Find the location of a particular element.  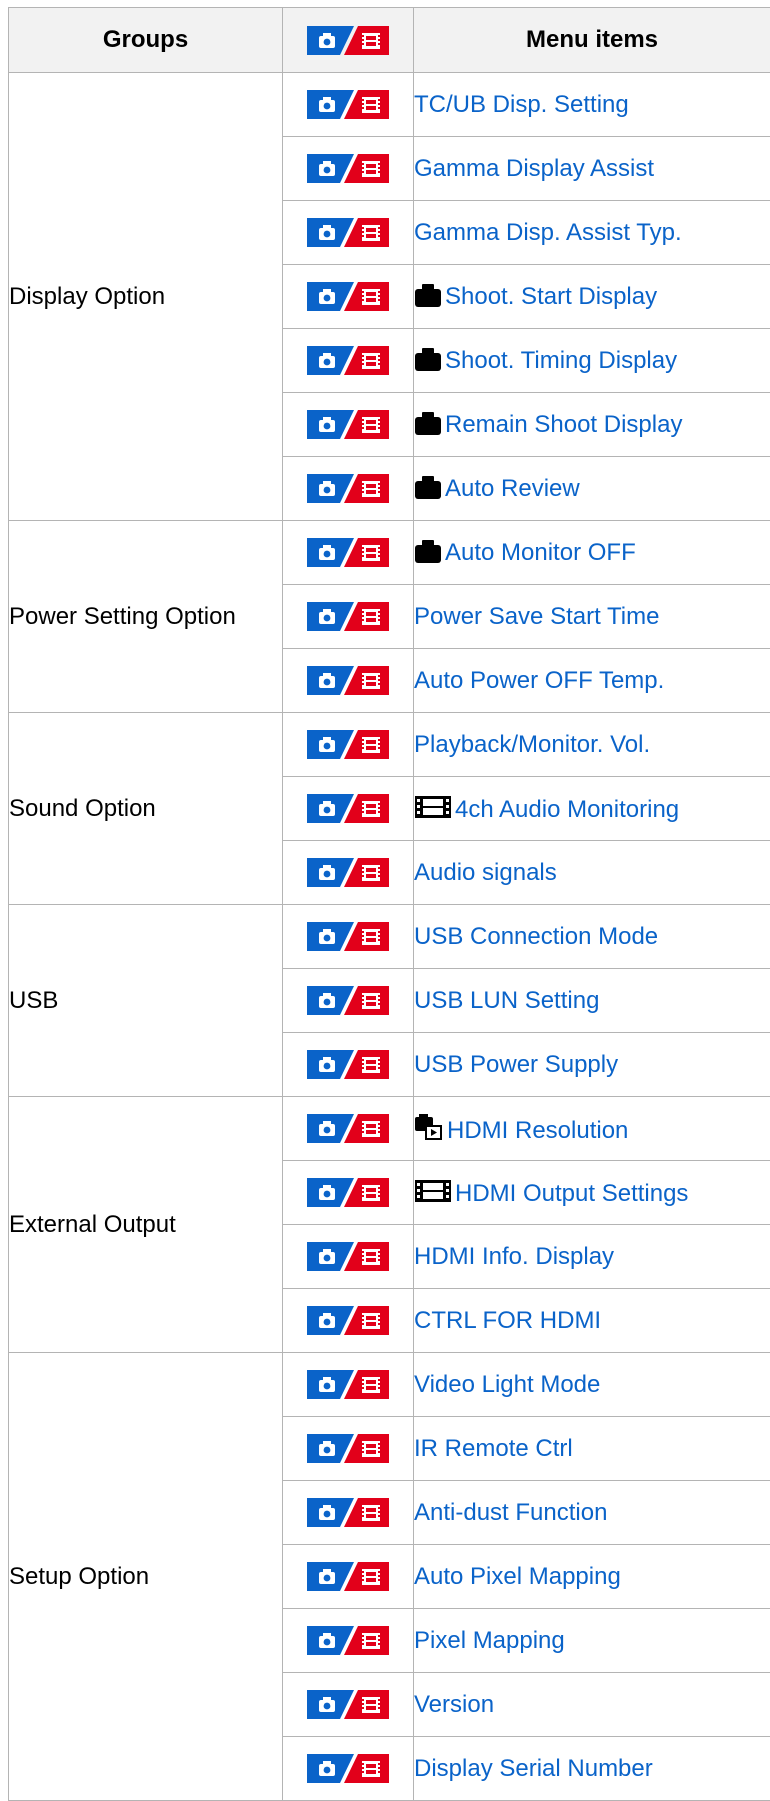

menu-item-label: Gamma Display Assist is located at coordinates (534, 168).